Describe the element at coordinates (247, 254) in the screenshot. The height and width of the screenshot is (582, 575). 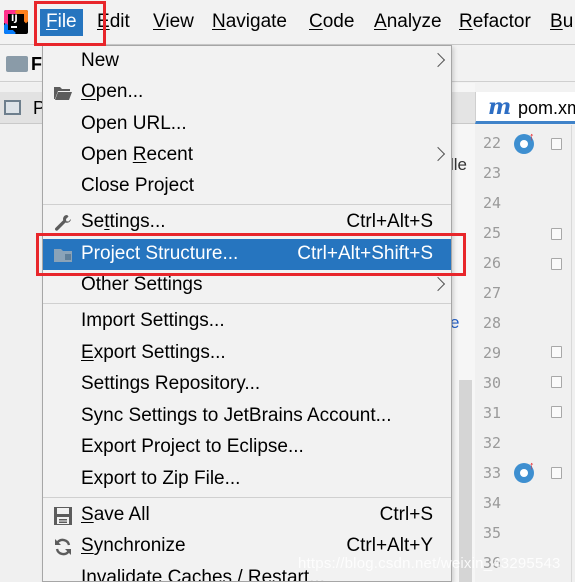
I see `menu-item-project-structure: Project Structure... Ctrl+Alt+Shift+S` at that location.